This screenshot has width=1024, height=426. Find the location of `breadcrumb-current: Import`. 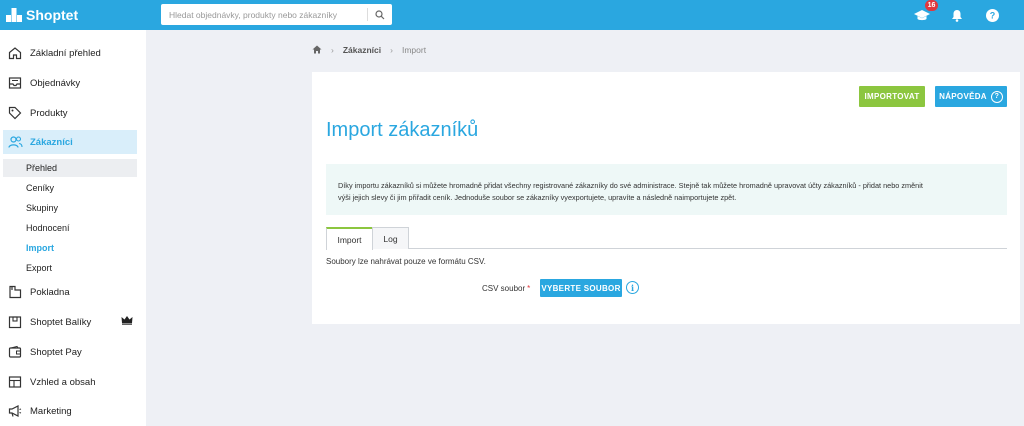

breadcrumb-current: Import is located at coordinates (414, 50).